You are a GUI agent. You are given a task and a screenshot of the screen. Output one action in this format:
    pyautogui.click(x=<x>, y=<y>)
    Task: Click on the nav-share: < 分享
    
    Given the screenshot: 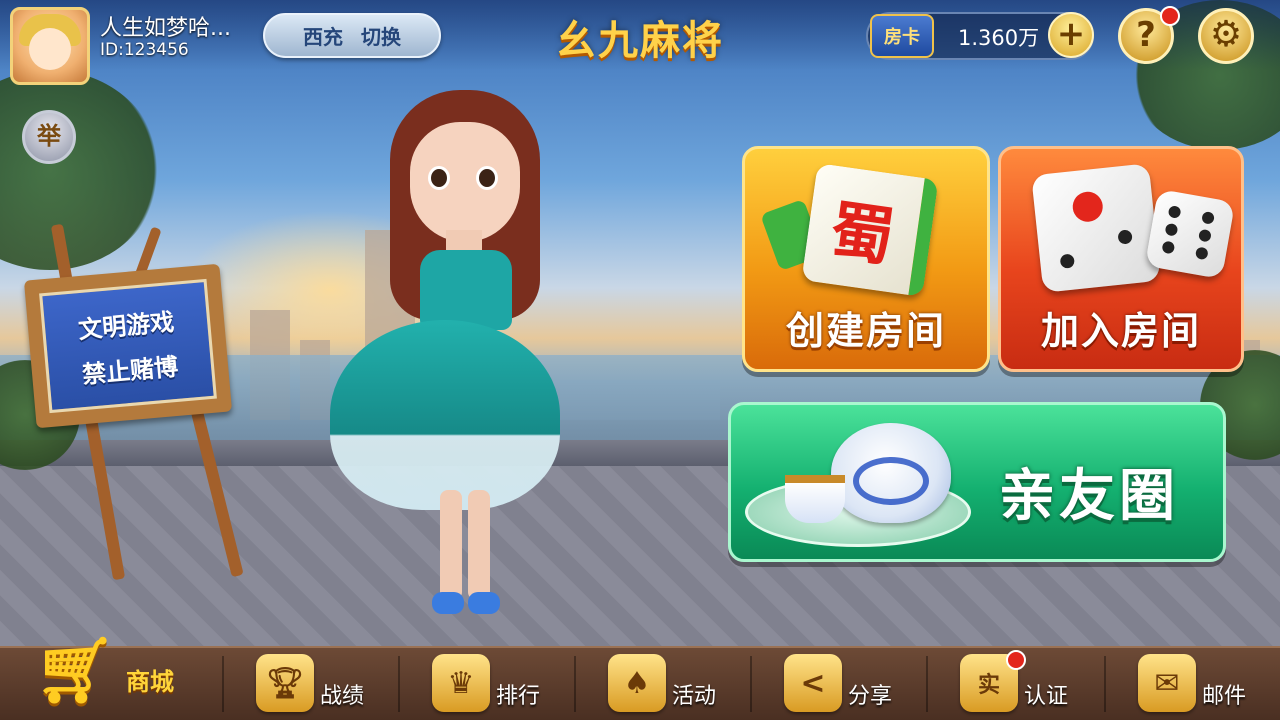 What is the action you would take?
    pyautogui.click(x=838, y=683)
    